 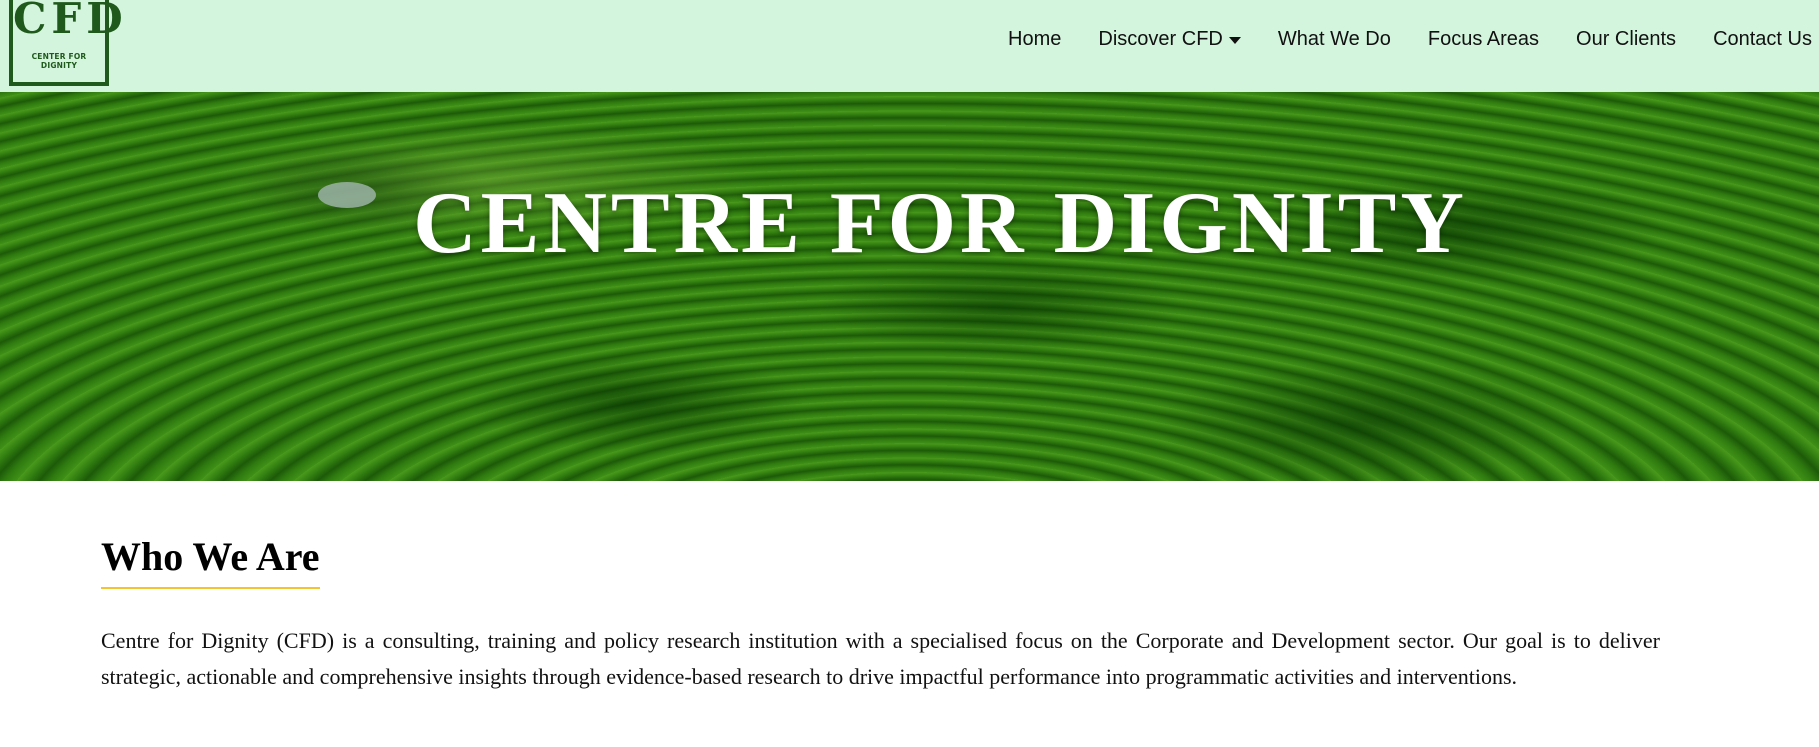 I want to click on nav-what-we-do-label: What We Do, so click(x=1334, y=39).